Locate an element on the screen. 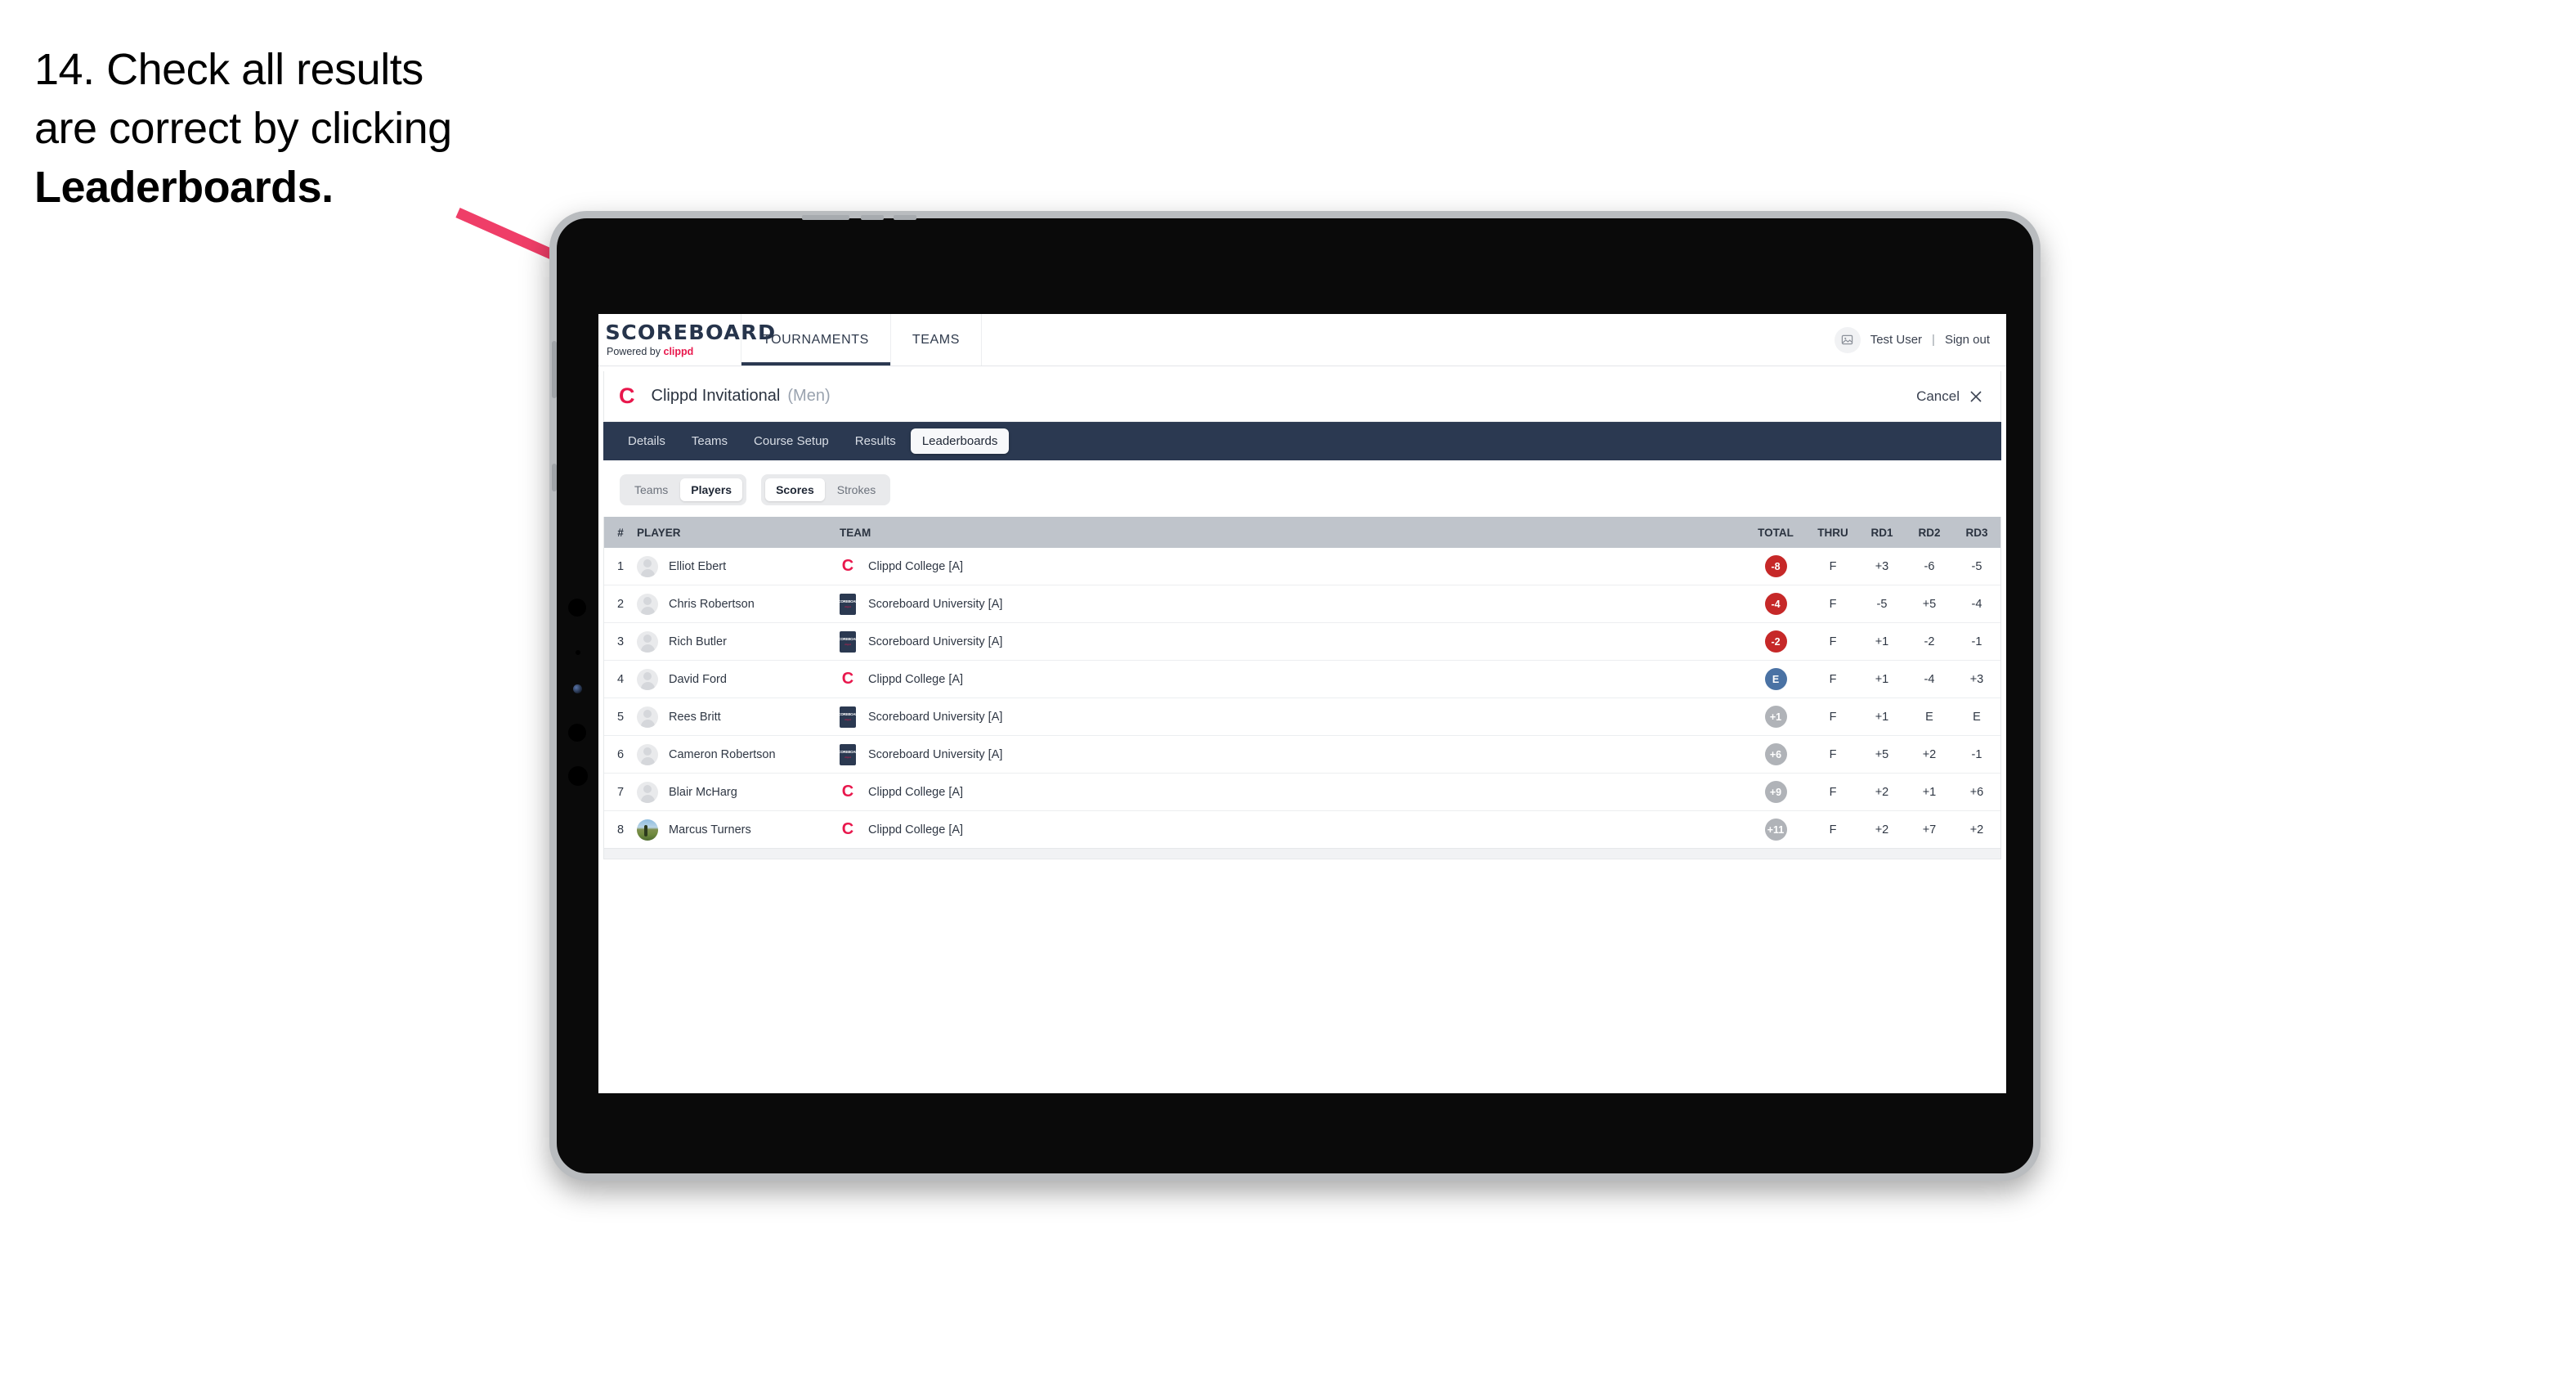 Image resolution: width=2576 pixels, height=1386 pixels. powered-clippd: clippd is located at coordinates (678, 351).